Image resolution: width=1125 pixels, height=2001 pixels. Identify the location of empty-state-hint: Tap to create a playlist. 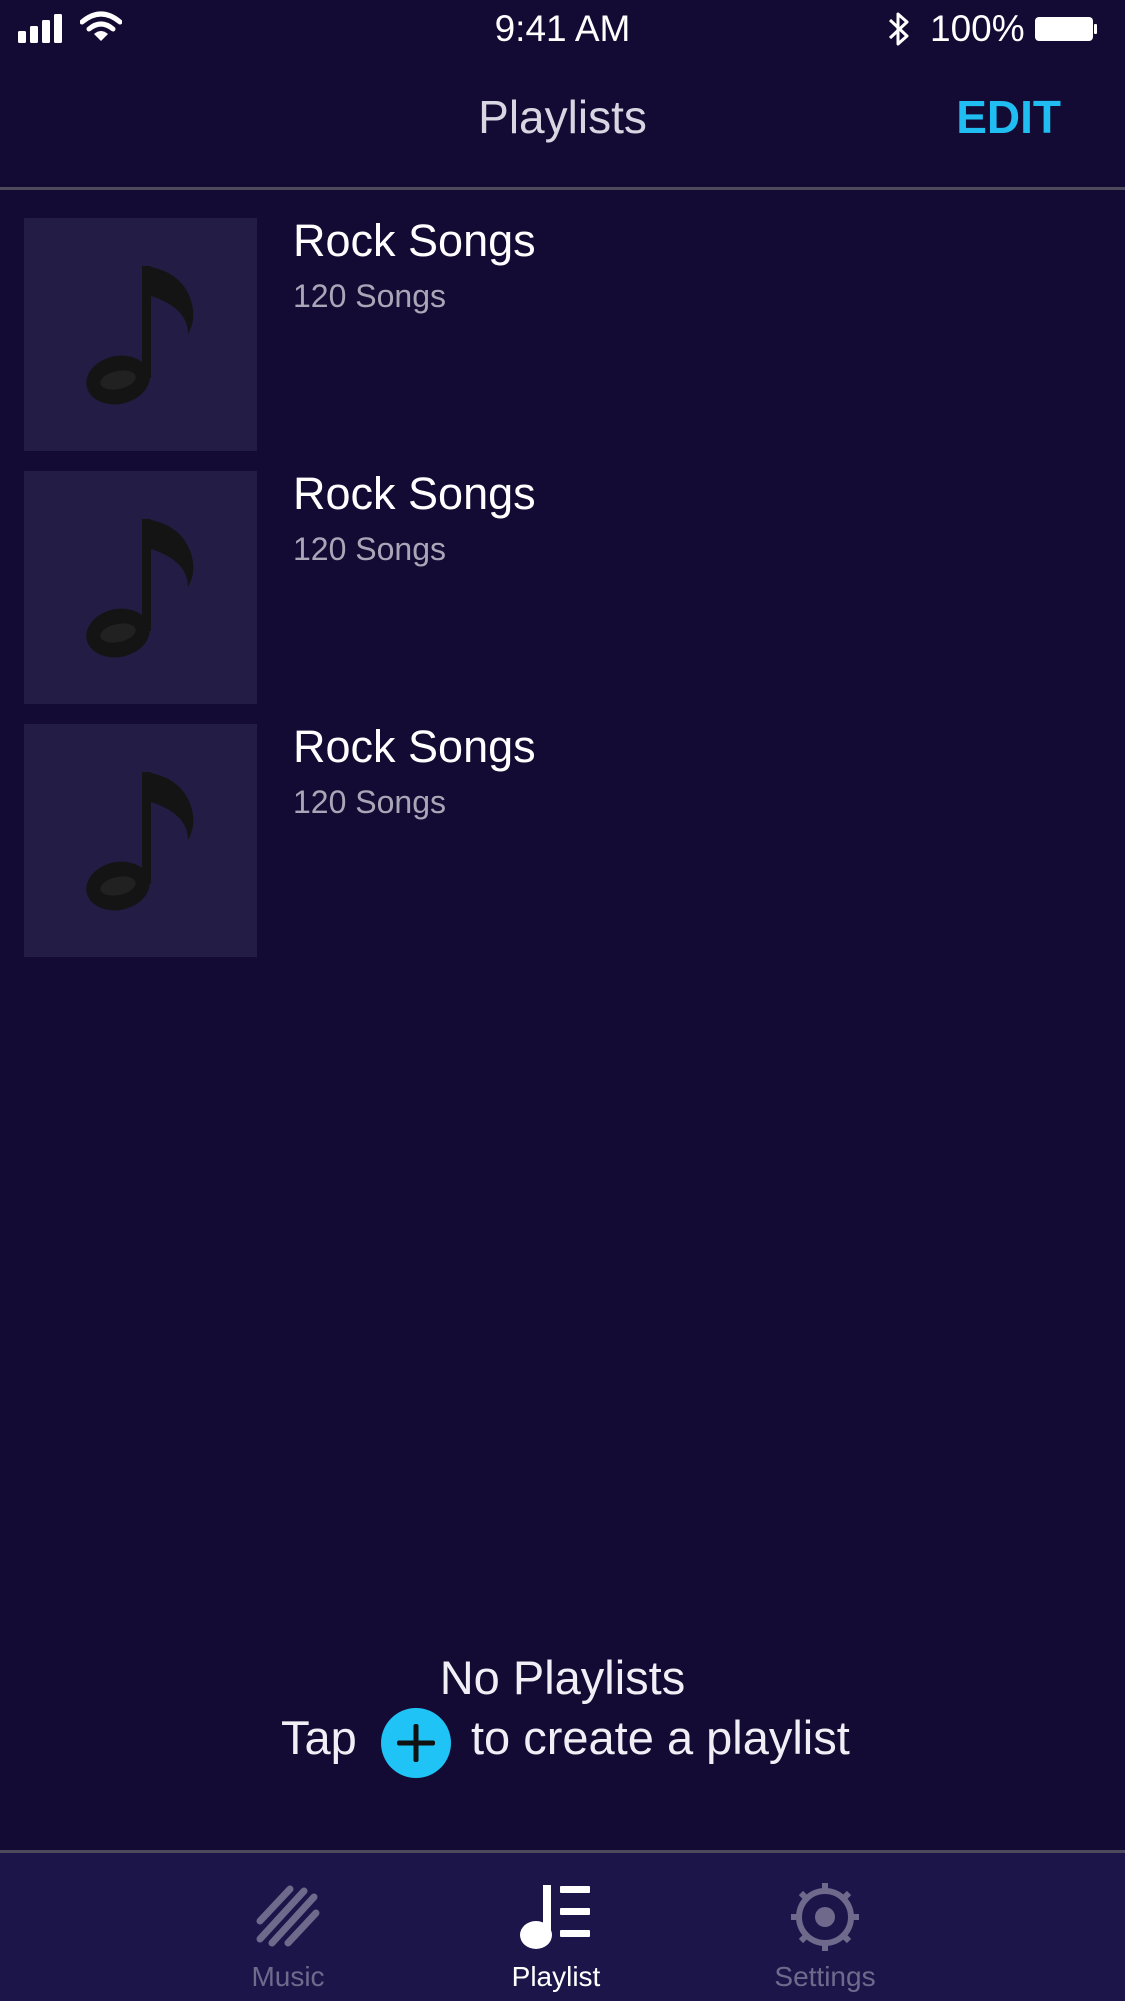
(562, 1744).